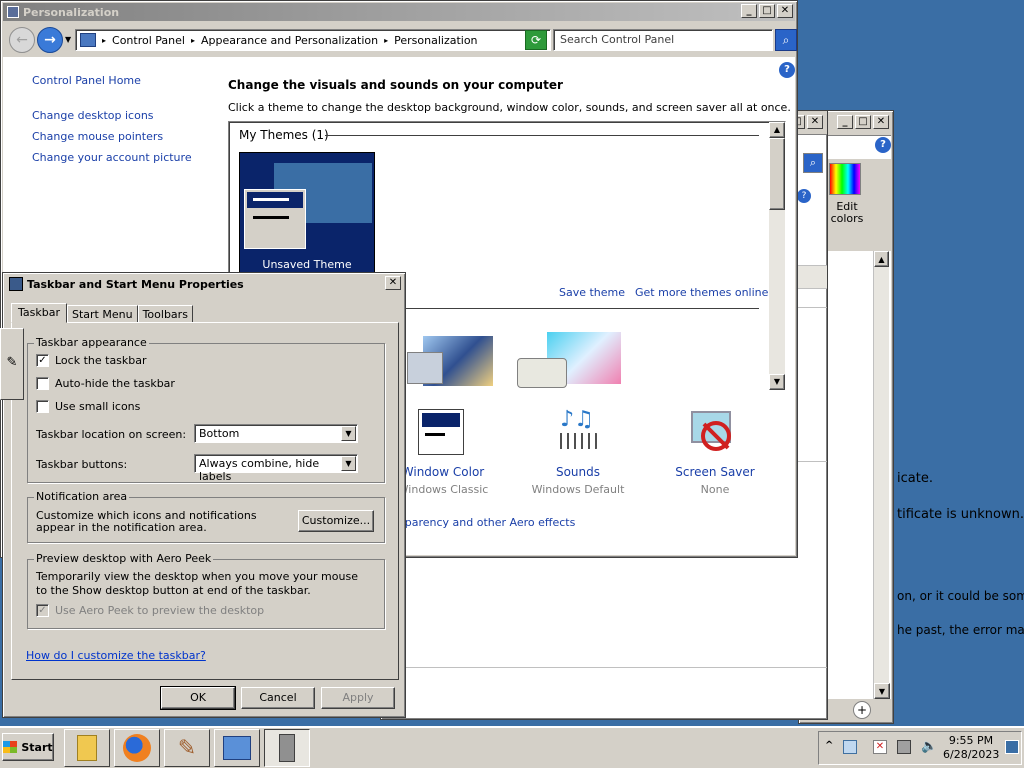  I want to click on window-app-icon, so click(13, 12).